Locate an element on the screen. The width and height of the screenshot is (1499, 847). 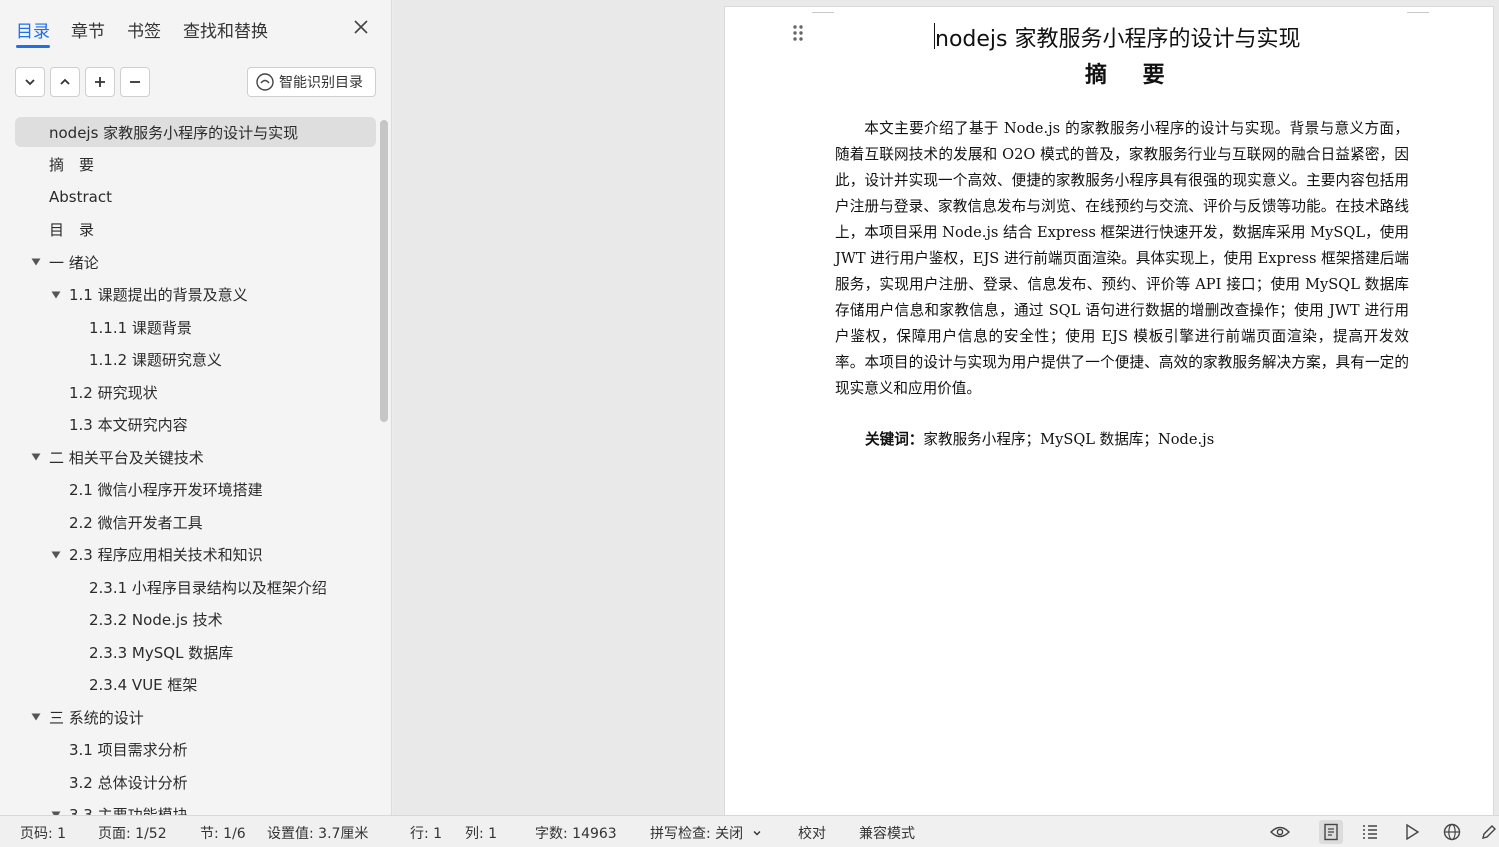
toc-item: 2.3.3 MySQL 数据库 is located at coordinates (195, 652).